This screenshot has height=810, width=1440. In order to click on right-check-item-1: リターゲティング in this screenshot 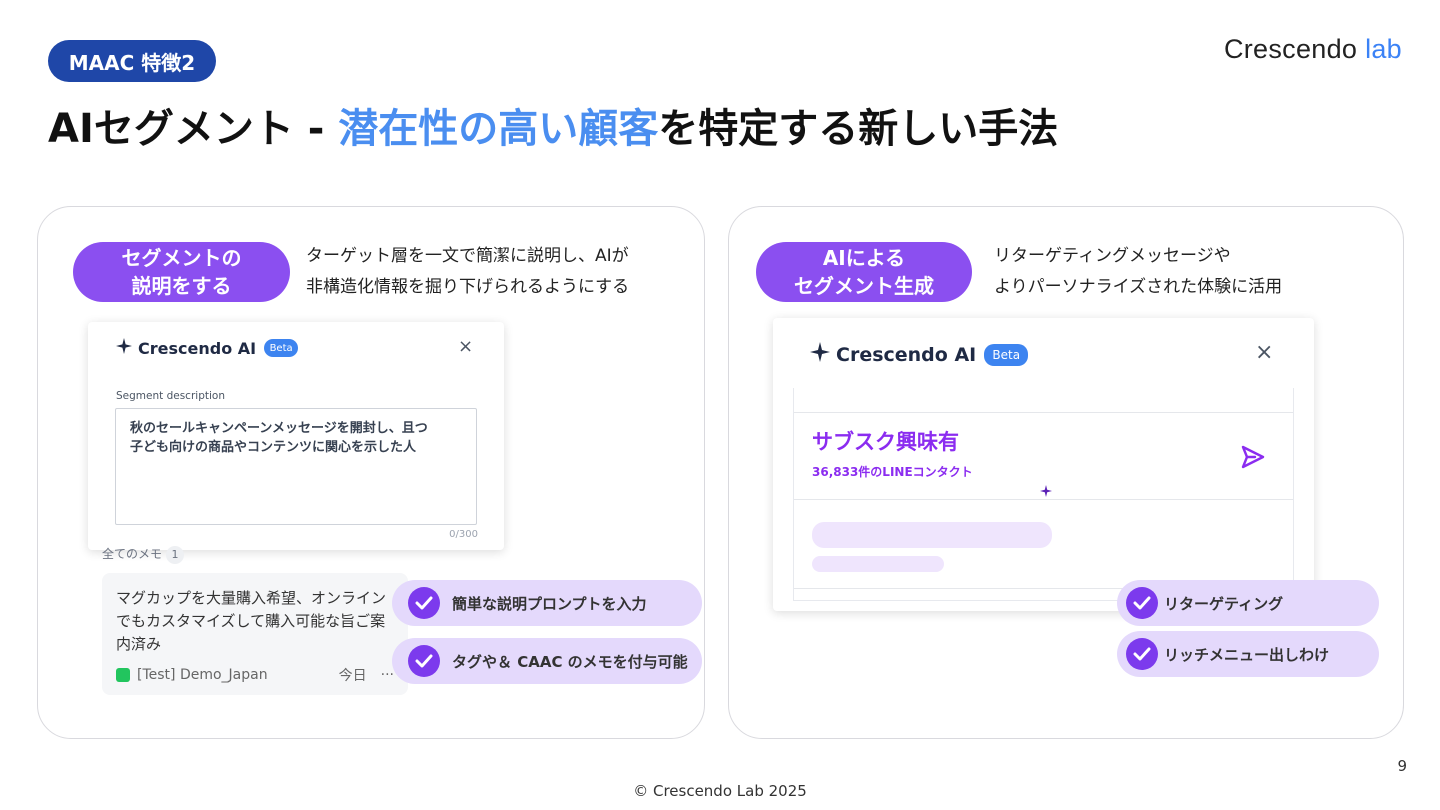, I will do `click(1248, 603)`.